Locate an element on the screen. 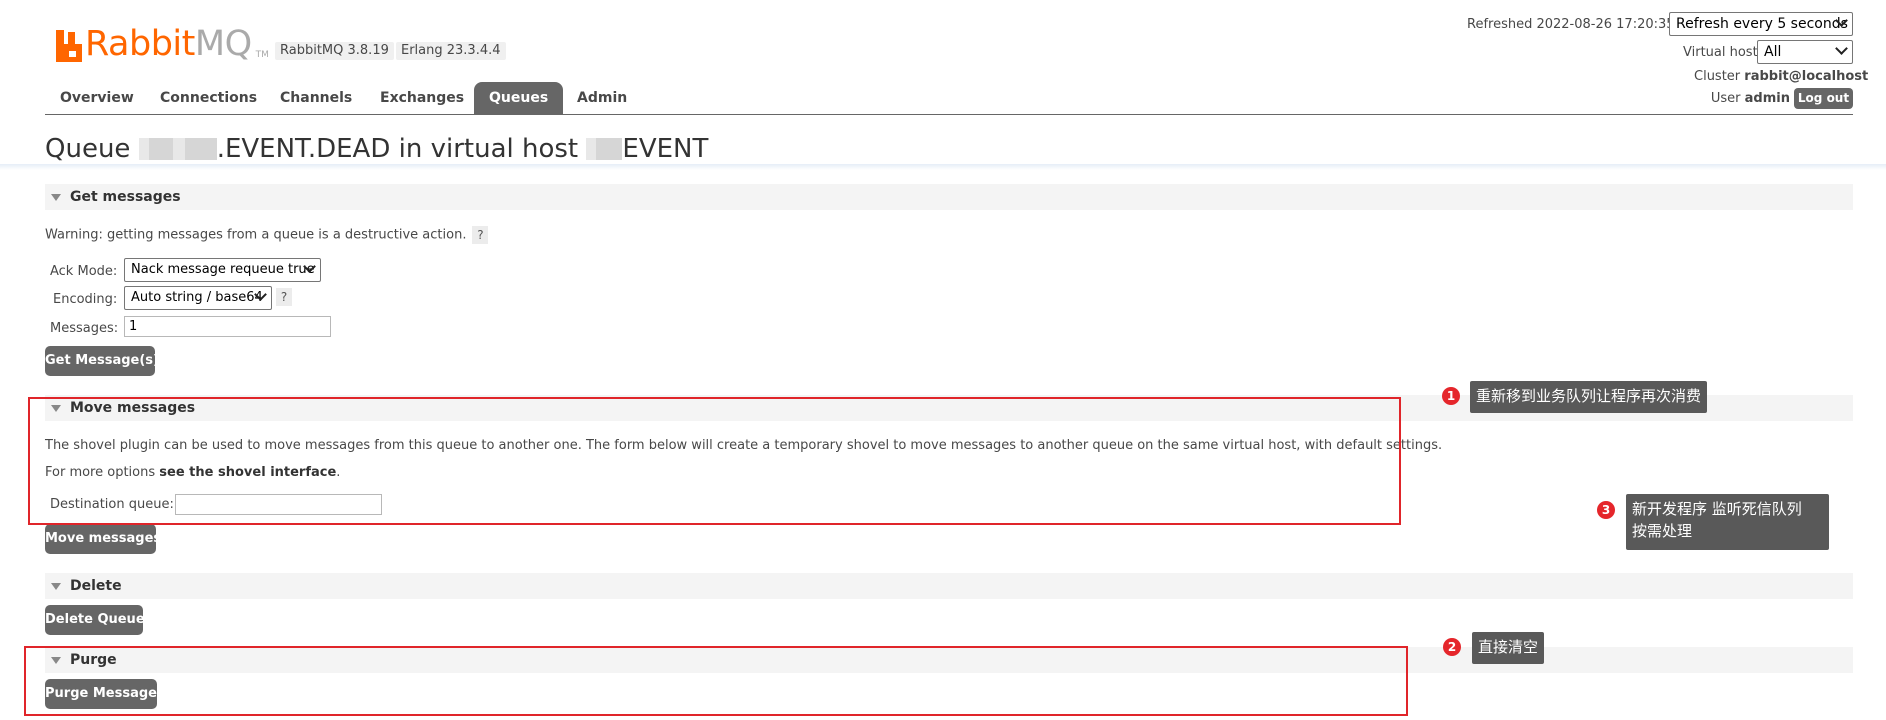  erlang-badge: Erlang 23.3.4.4 is located at coordinates (451, 51).